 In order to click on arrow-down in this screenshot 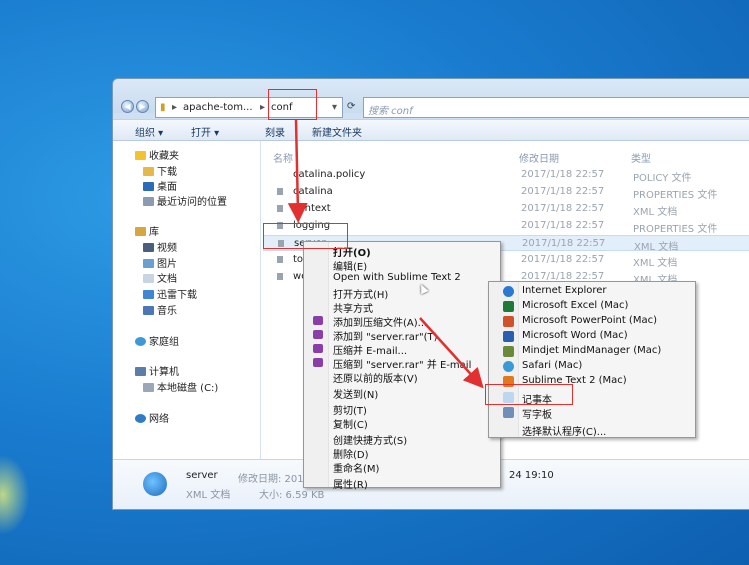, I will do `click(297, 171)`.